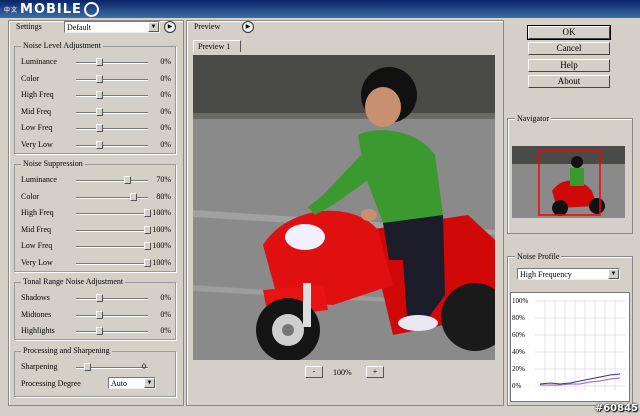 Image resolution: width=640 pixels, height=416 pixels. What do you see at coordinates (568, 182) in the screenshot?
I see `navigator-thumbnail` at bounding box center [568, 182].